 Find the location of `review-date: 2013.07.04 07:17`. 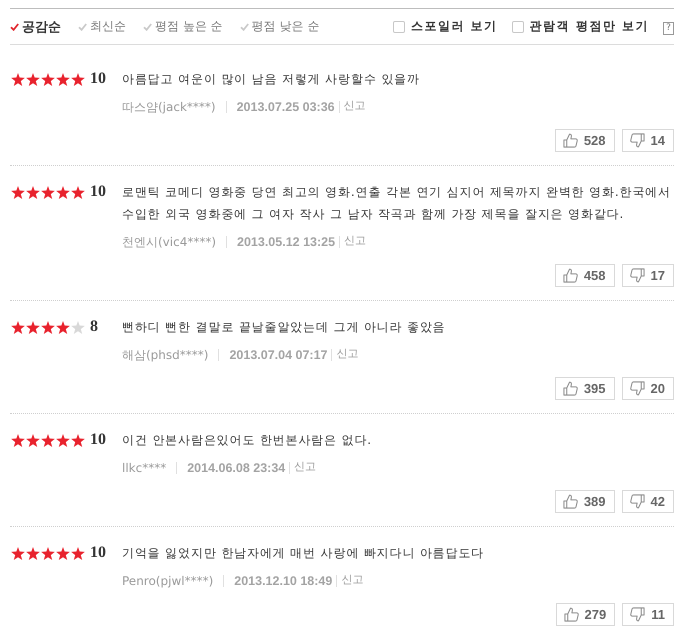

review-date: 2013.07.04 07:17 is located at coordinates (278, 355).